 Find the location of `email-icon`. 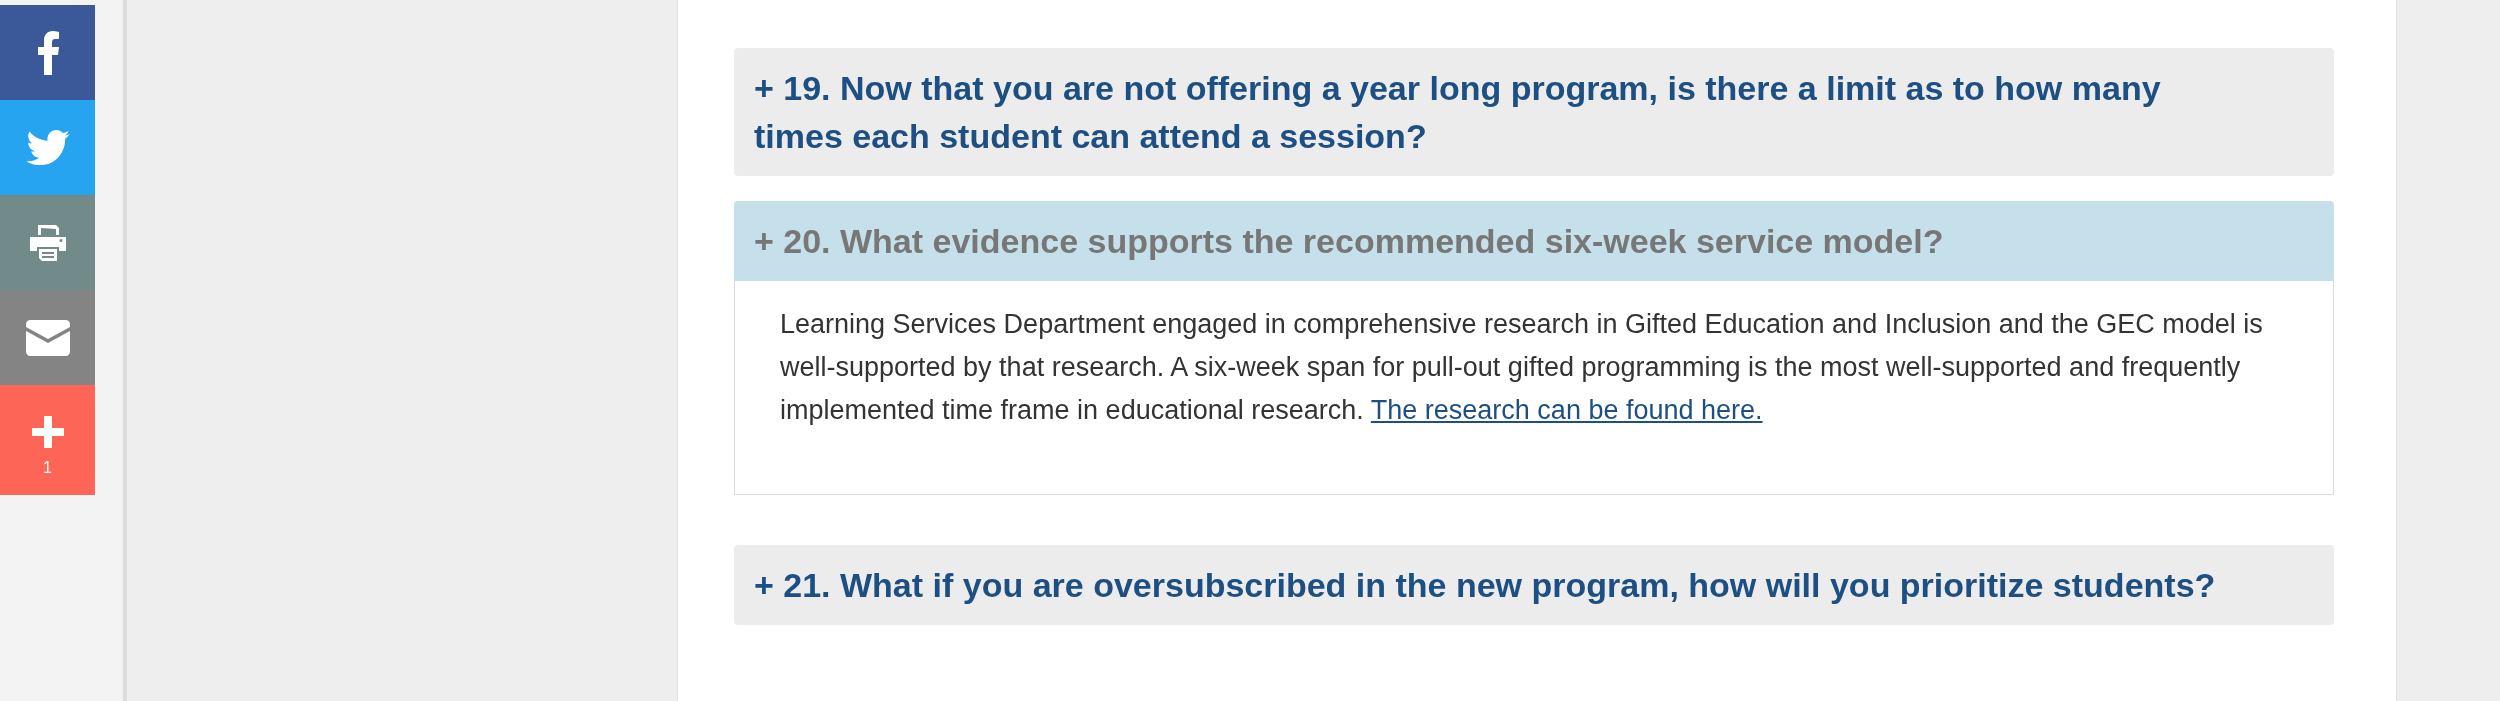

email-icon is located at coordinates (47, 337).